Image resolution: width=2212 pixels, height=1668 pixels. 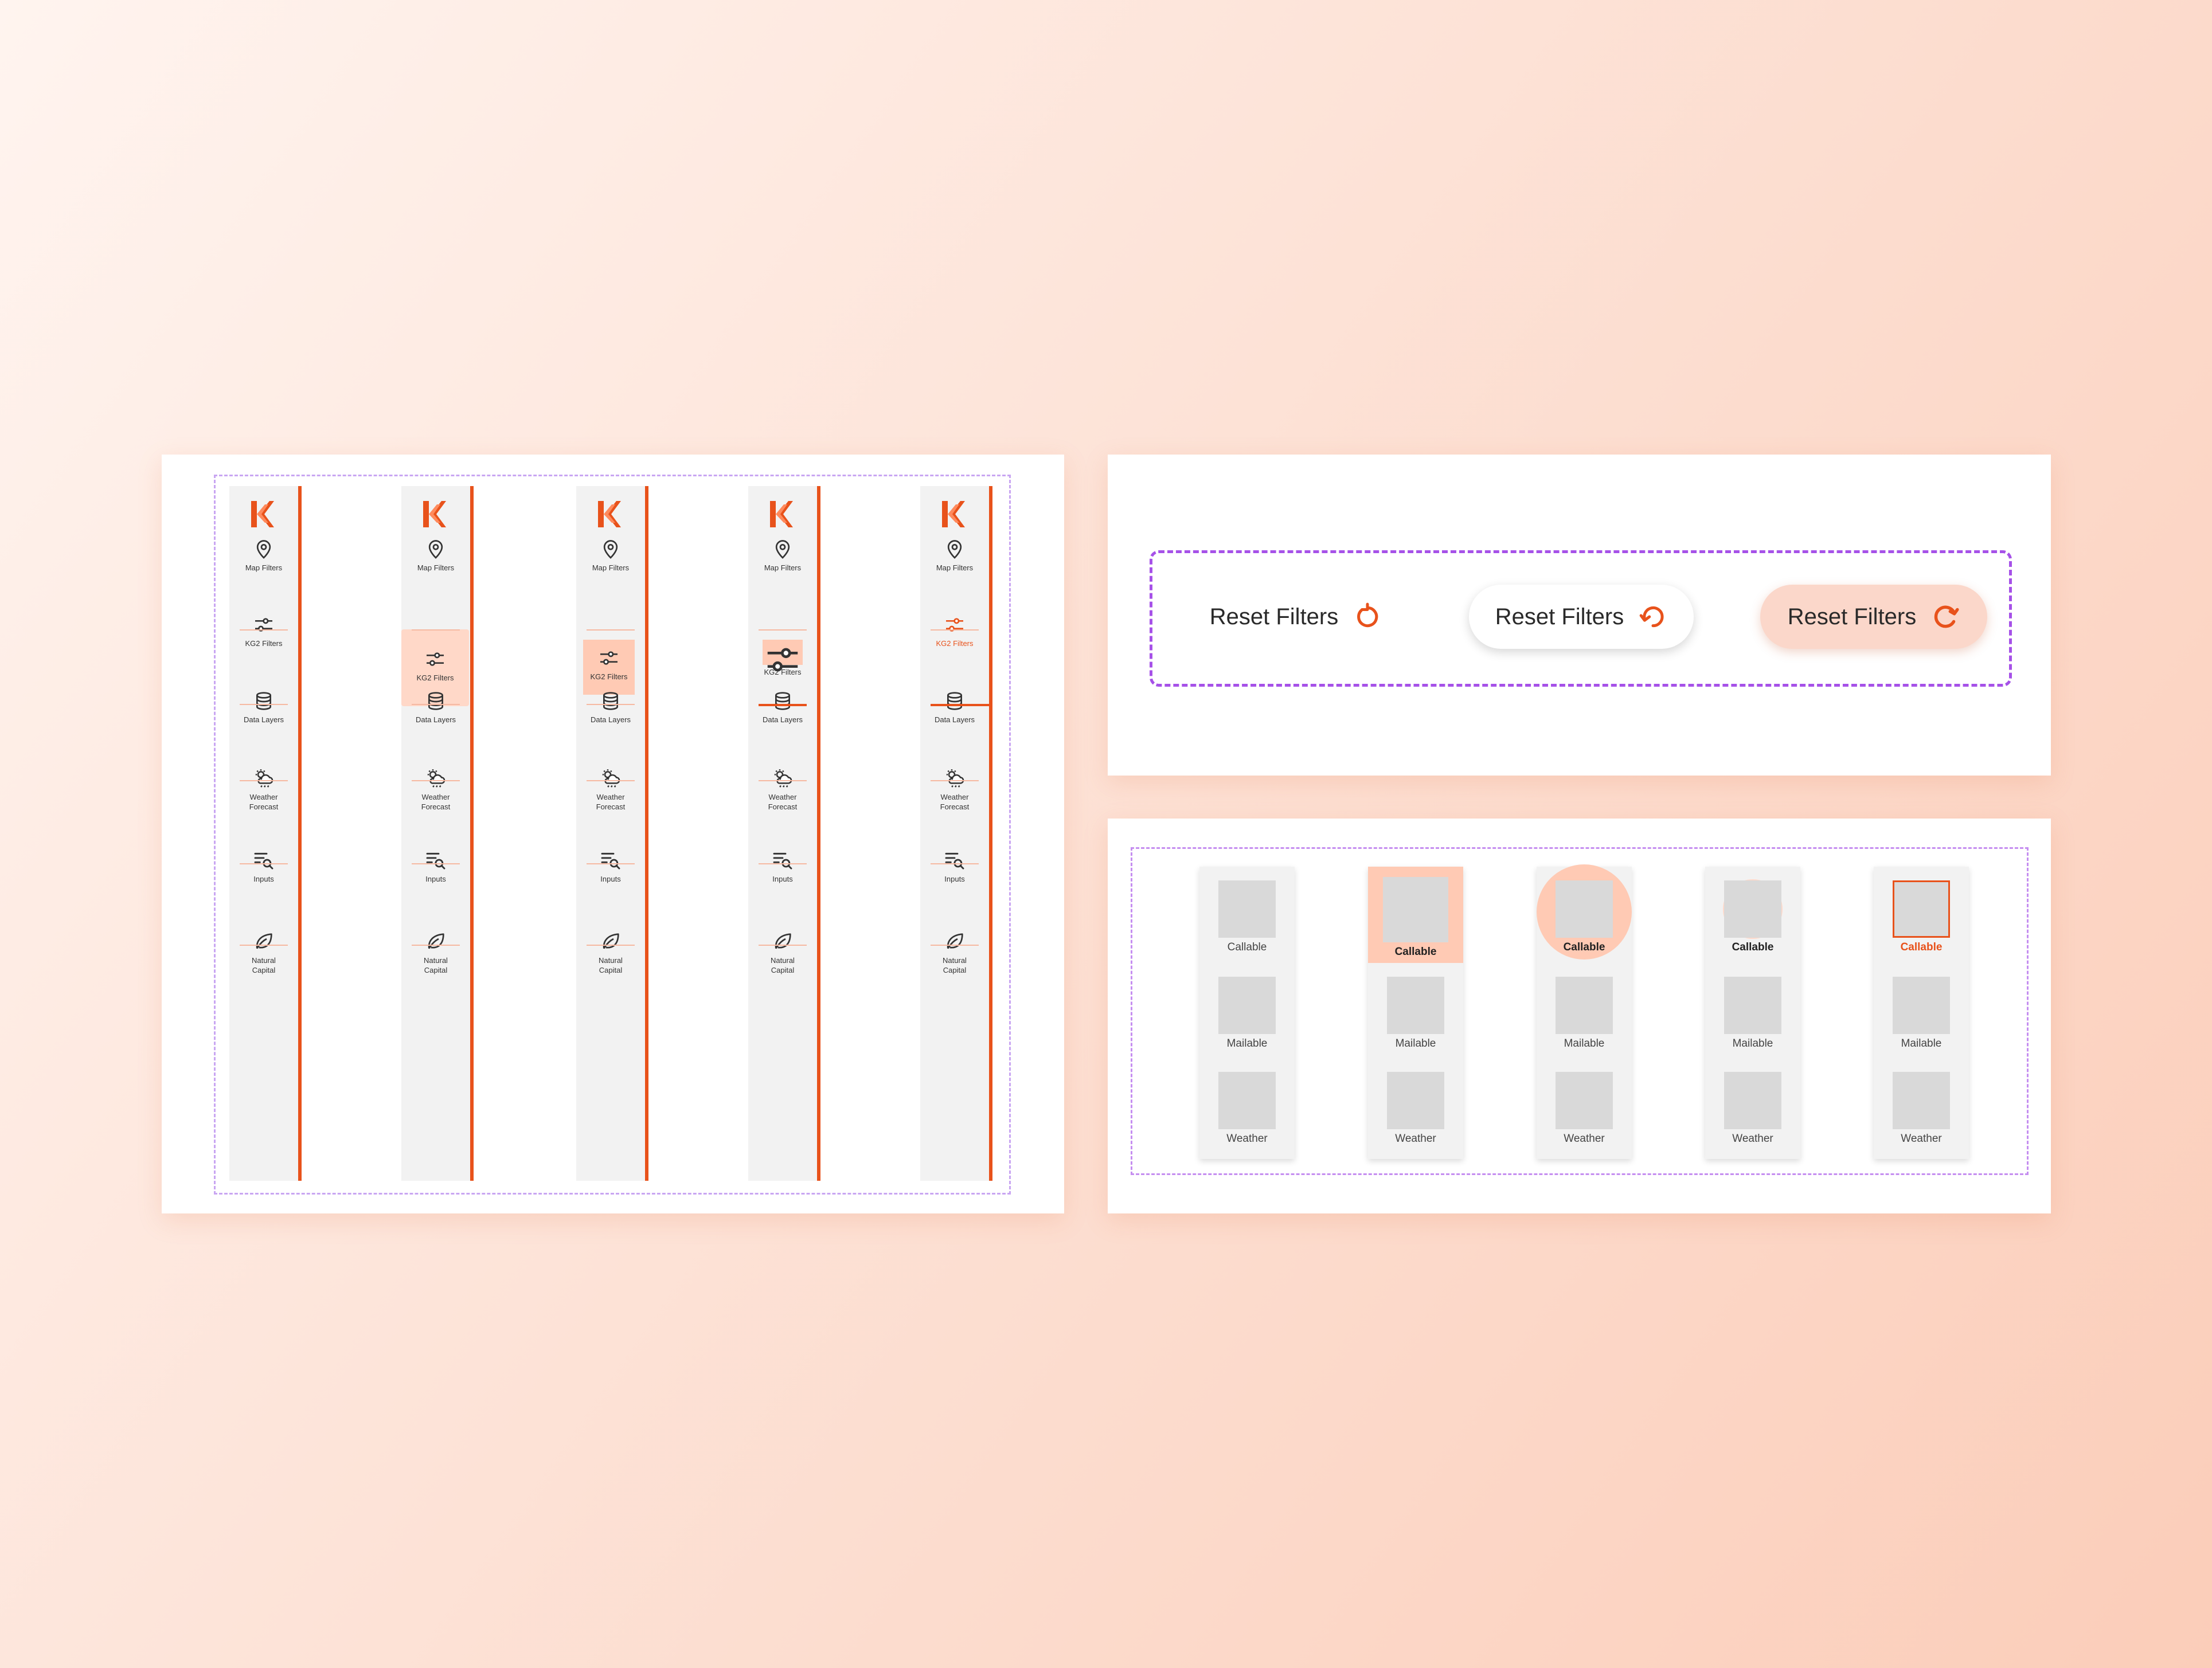 I want to click on database-icon, so click(x=610, y=701).